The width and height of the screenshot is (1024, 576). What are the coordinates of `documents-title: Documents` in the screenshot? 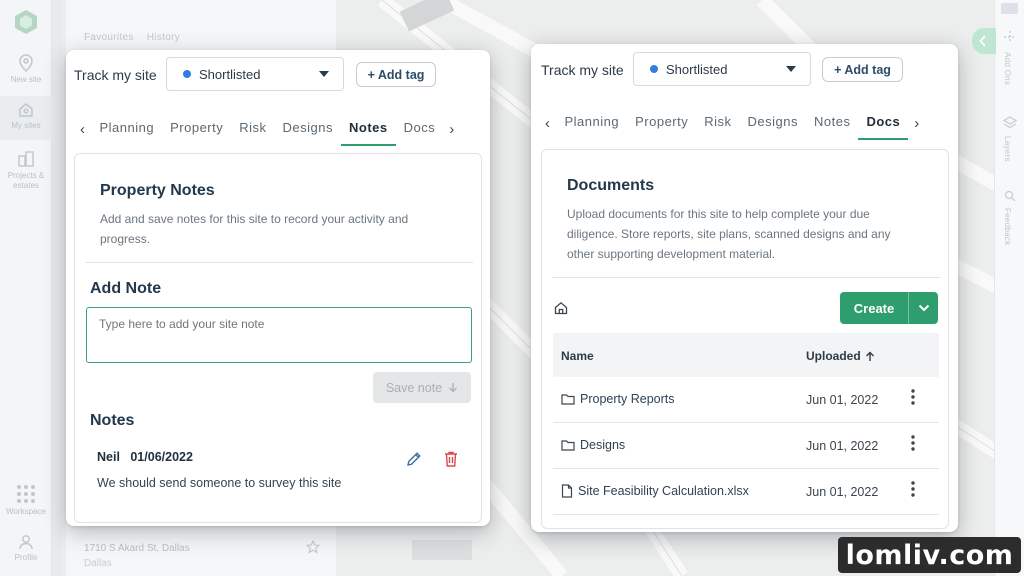 It's located at (611, 185).